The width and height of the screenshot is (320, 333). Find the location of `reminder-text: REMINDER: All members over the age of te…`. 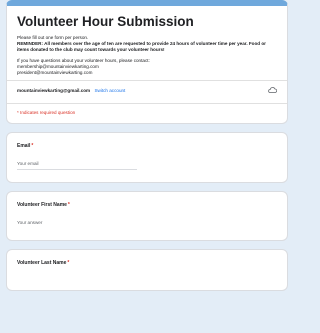

reminder-text: REMINDER: All members over the age of te… is located at coordinates (141, 47).